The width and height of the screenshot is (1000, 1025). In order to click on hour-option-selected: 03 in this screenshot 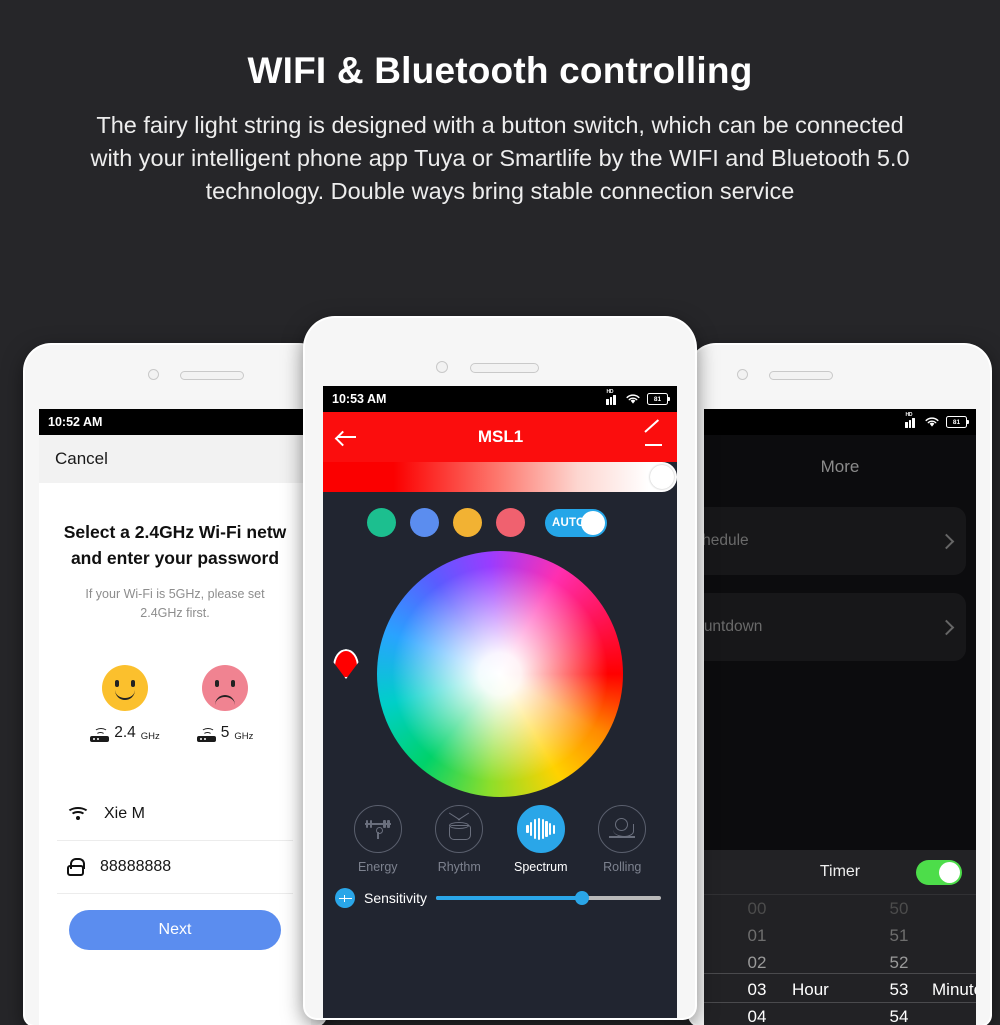, I will do `click(757, 989)`.